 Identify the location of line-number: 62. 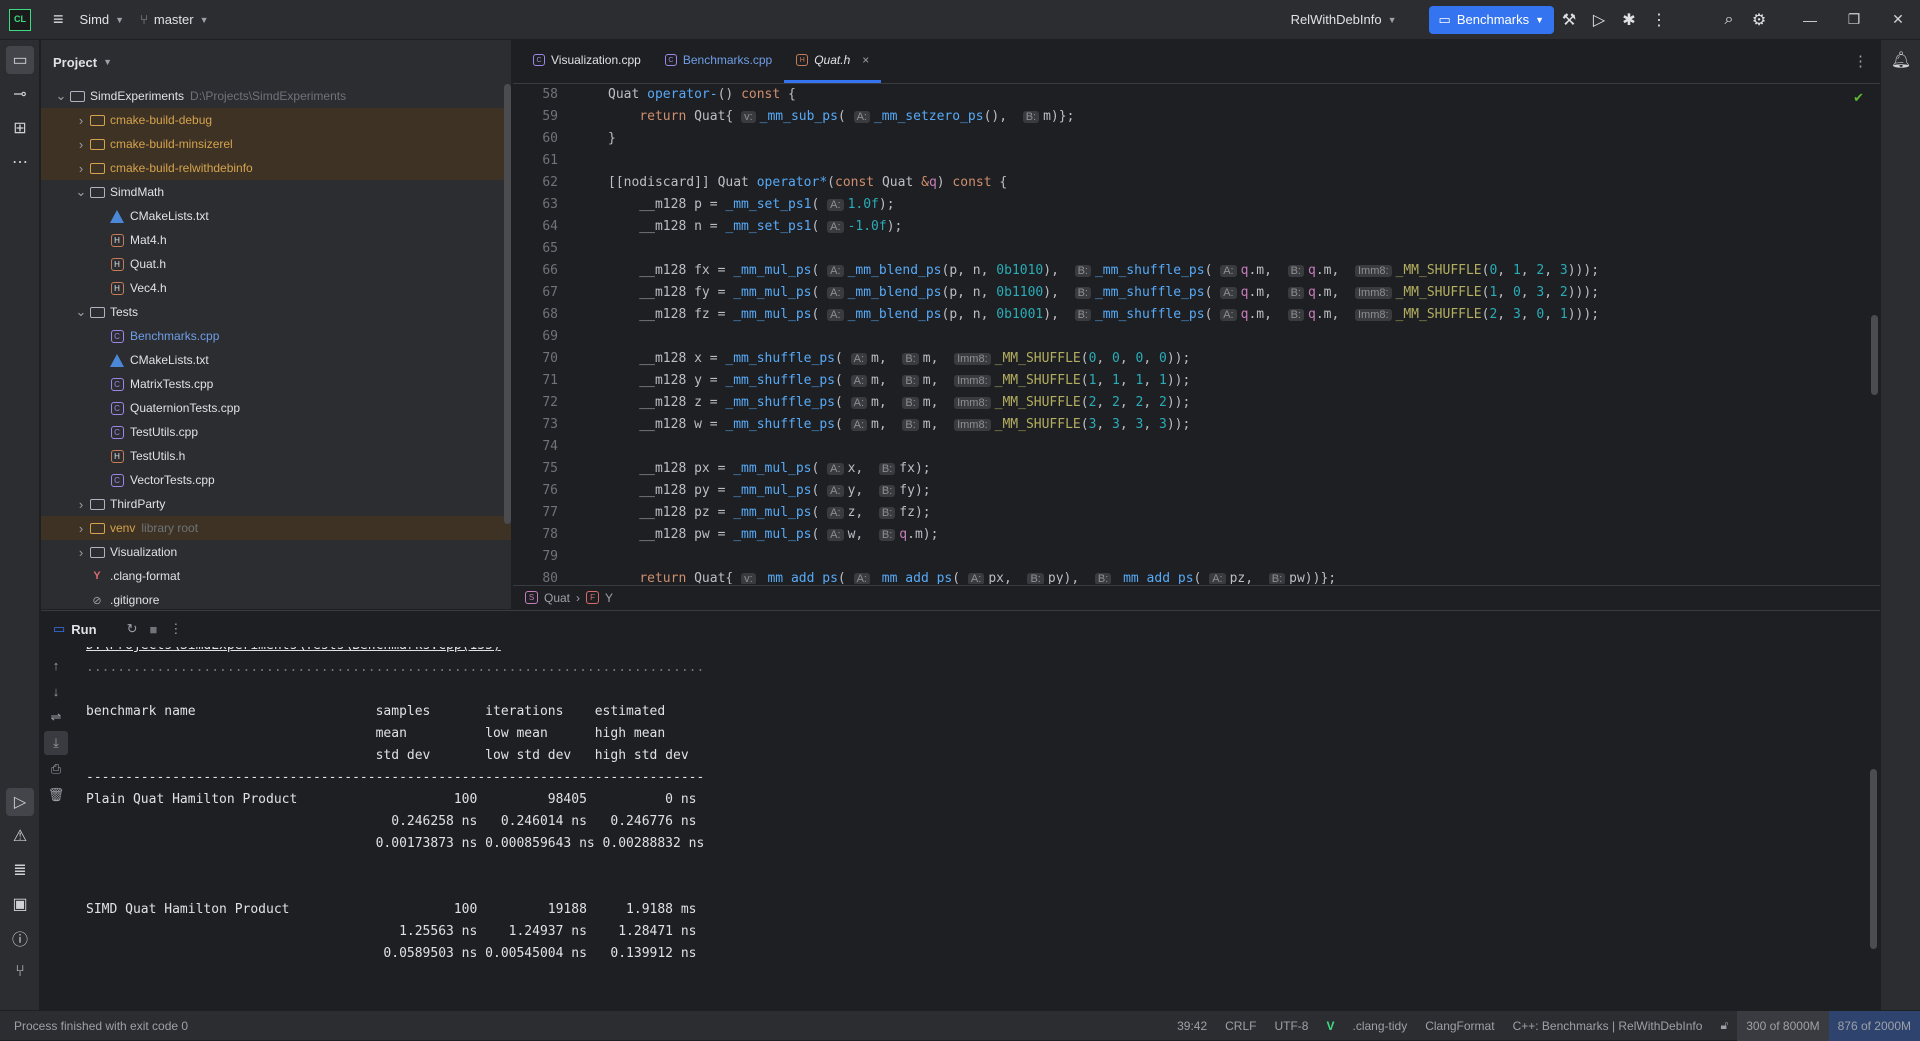
(535, 183).